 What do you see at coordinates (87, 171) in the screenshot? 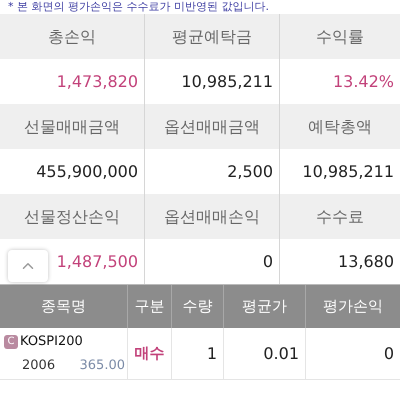
I see `summary-value: 455,900,000` at bounding box center [87, 171].